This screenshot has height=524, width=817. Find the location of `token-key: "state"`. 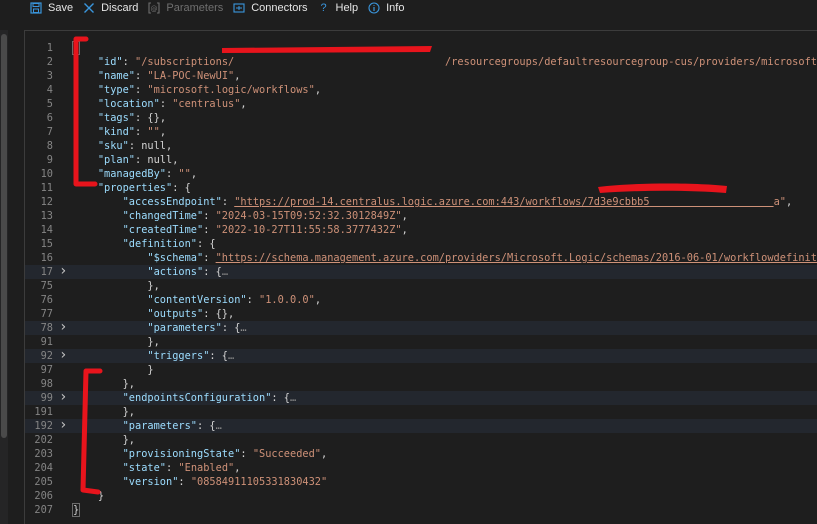

token-key: "state" is located at coordinates (144, 468).